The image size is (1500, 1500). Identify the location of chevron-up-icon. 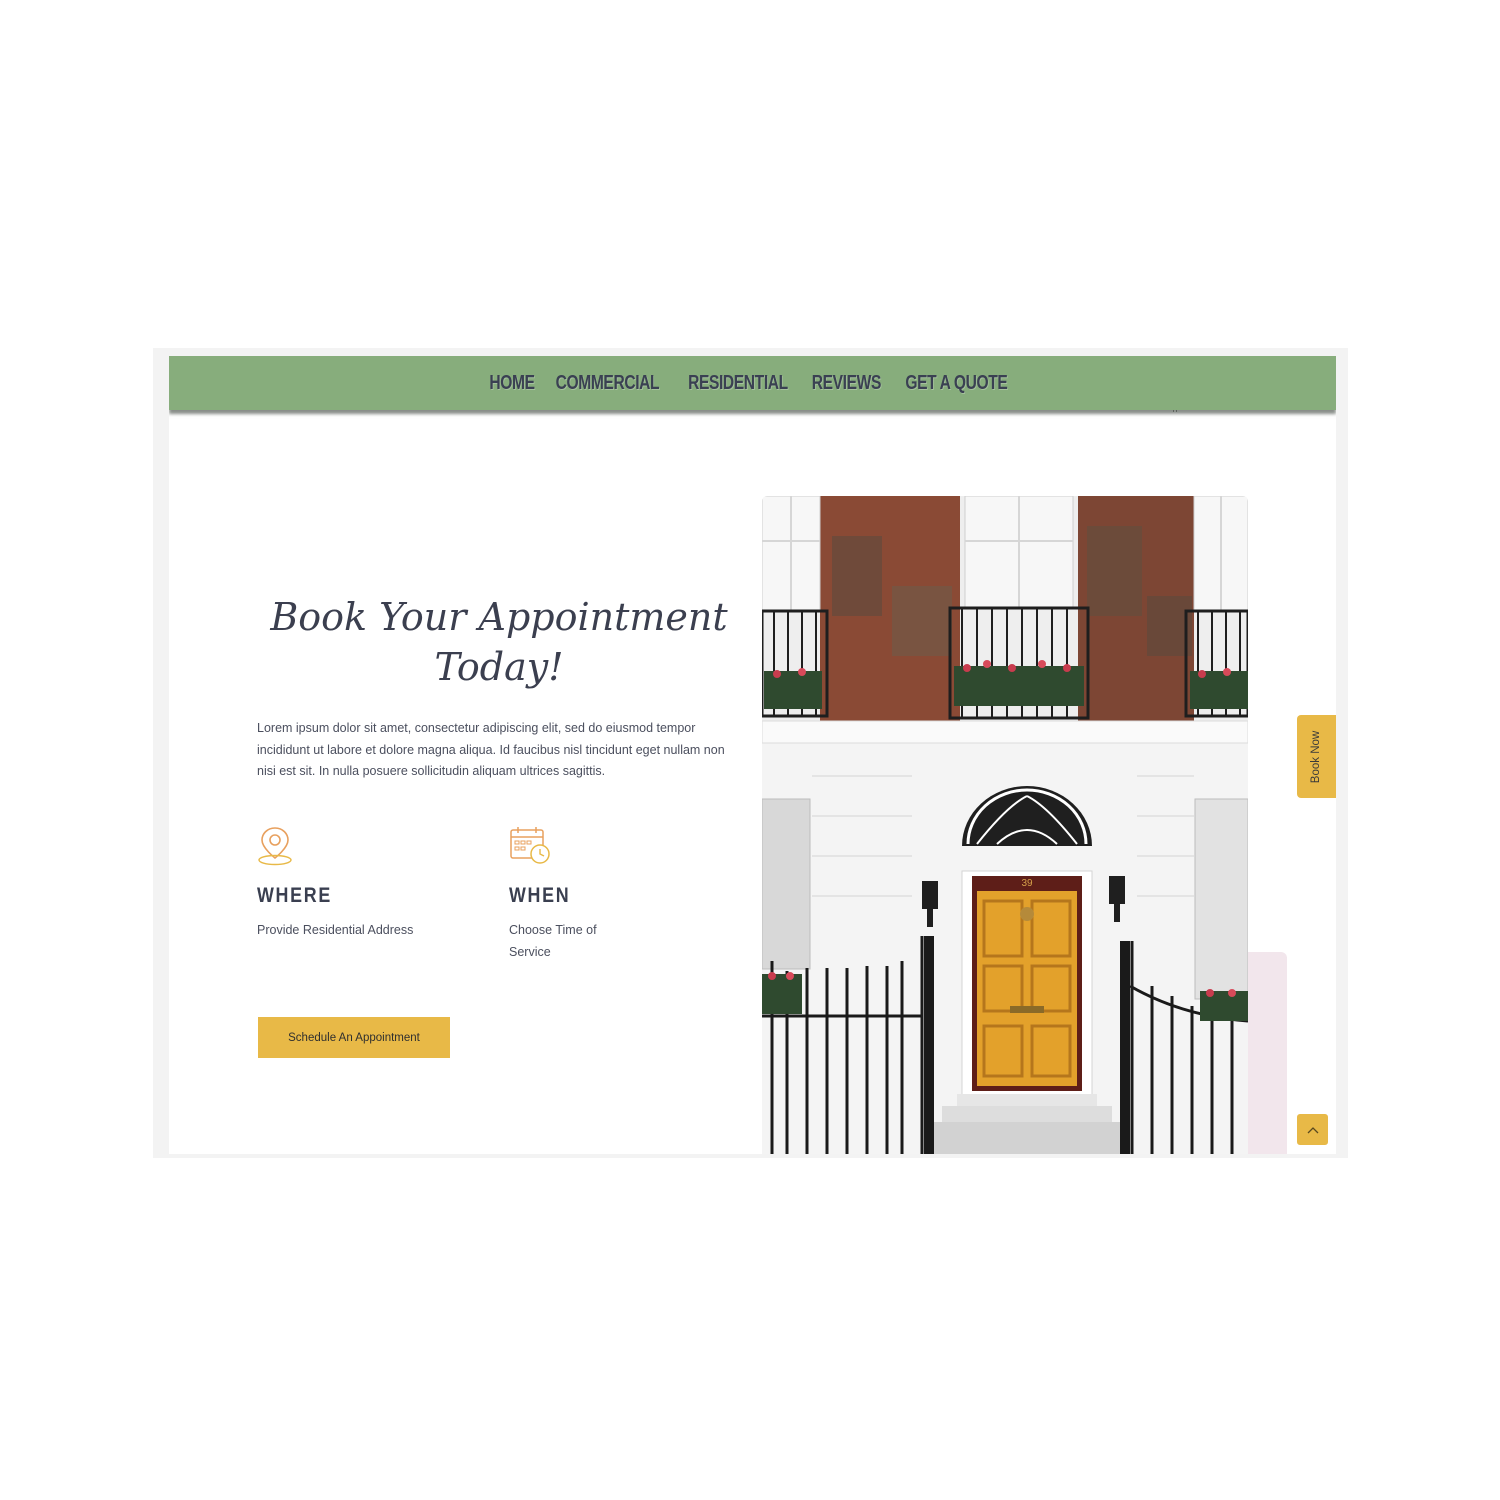
(1312, 1129).